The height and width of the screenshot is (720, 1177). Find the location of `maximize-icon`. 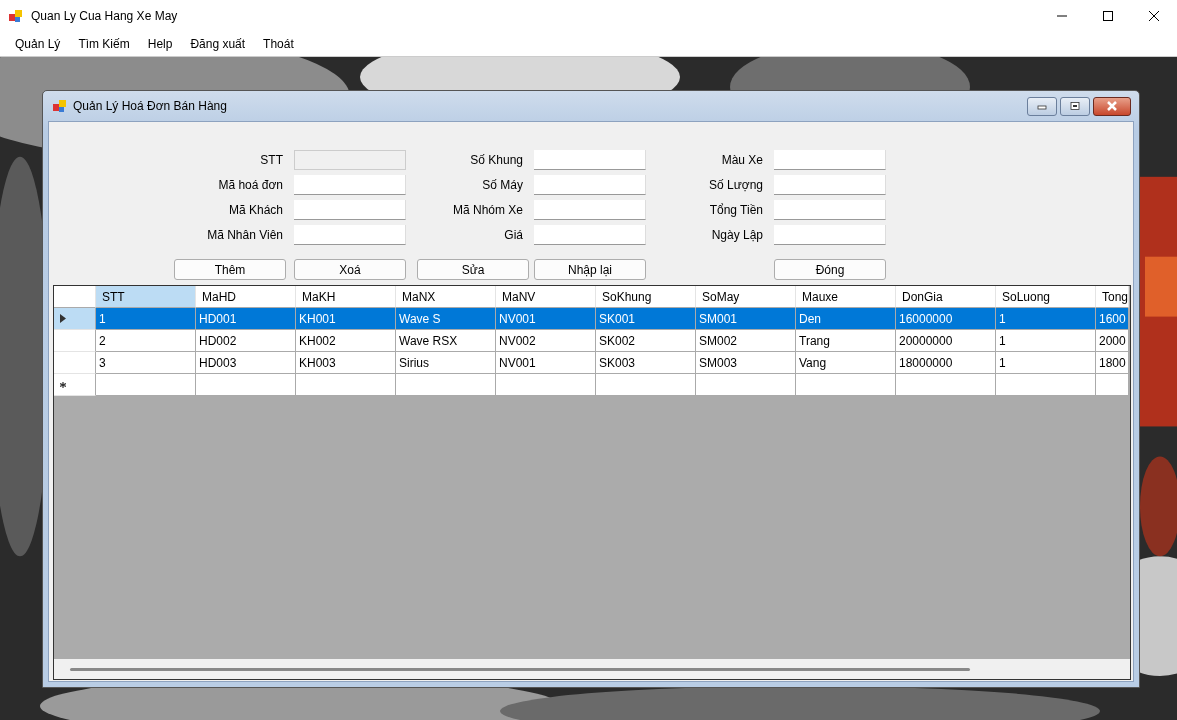

maximize-icon is located at coordinates (1108, 16).